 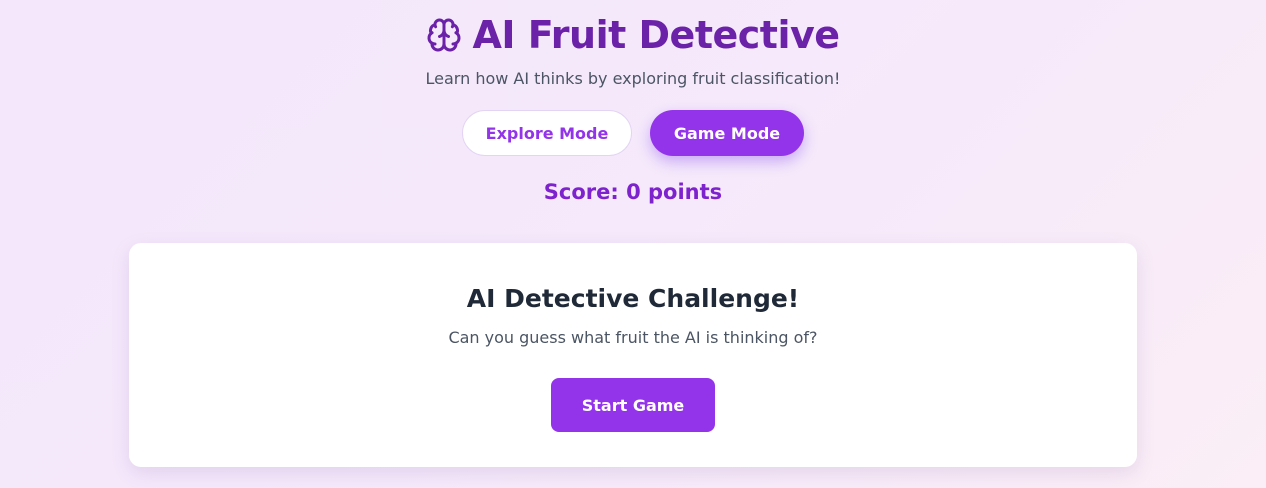 I want to click on title-row: AI Fruit Detective, so click(x=633, y=35).